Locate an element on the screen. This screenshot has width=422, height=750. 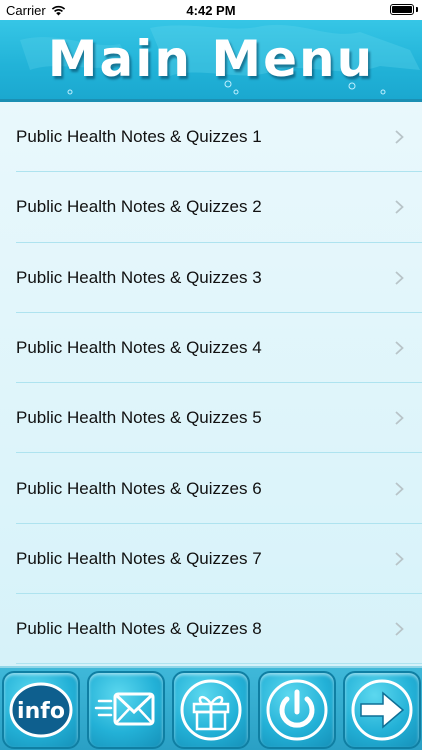
bottom-toolbar: info is located at coordinates (211, 708).